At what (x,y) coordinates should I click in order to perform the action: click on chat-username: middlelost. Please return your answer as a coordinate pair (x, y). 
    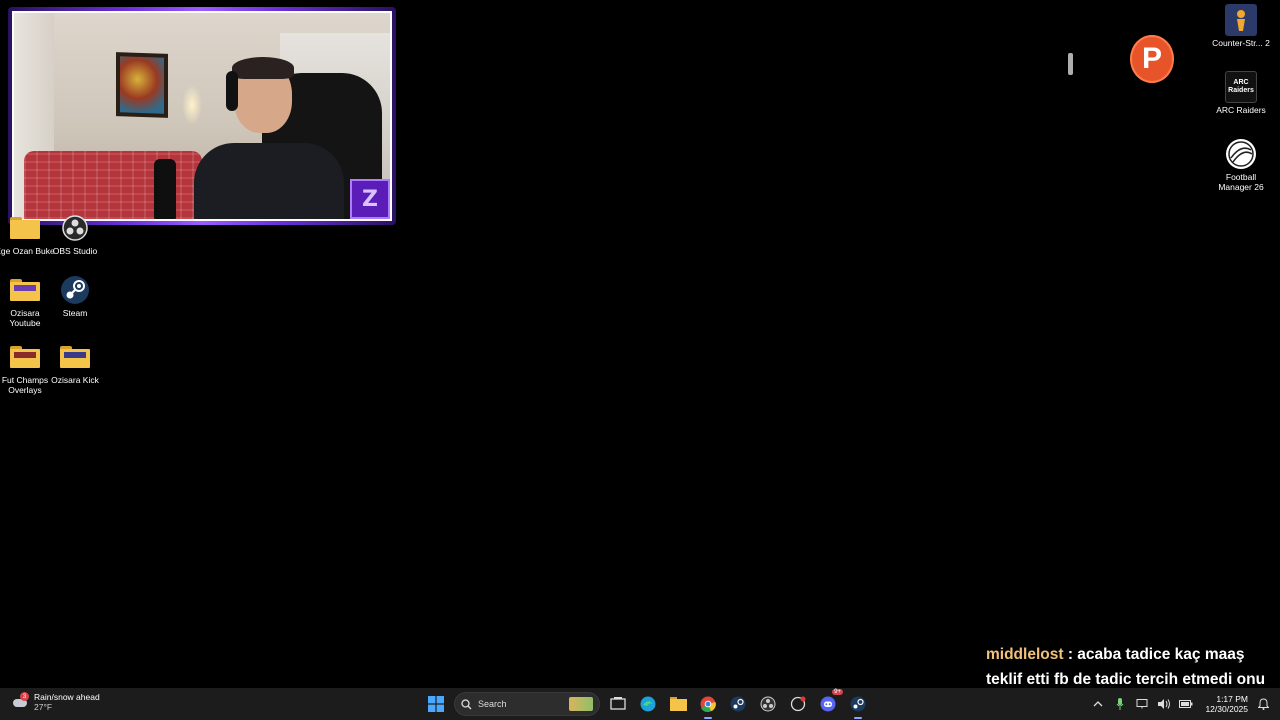
    Looking at the image, I should click on (1025, 654).